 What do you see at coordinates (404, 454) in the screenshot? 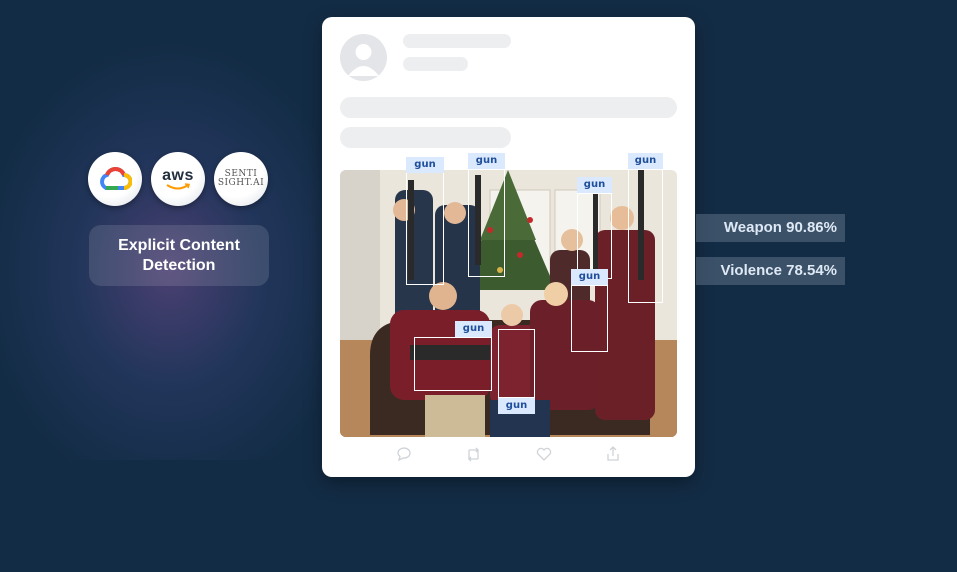
I see `comment-icon` at bounding box center [404, 454].